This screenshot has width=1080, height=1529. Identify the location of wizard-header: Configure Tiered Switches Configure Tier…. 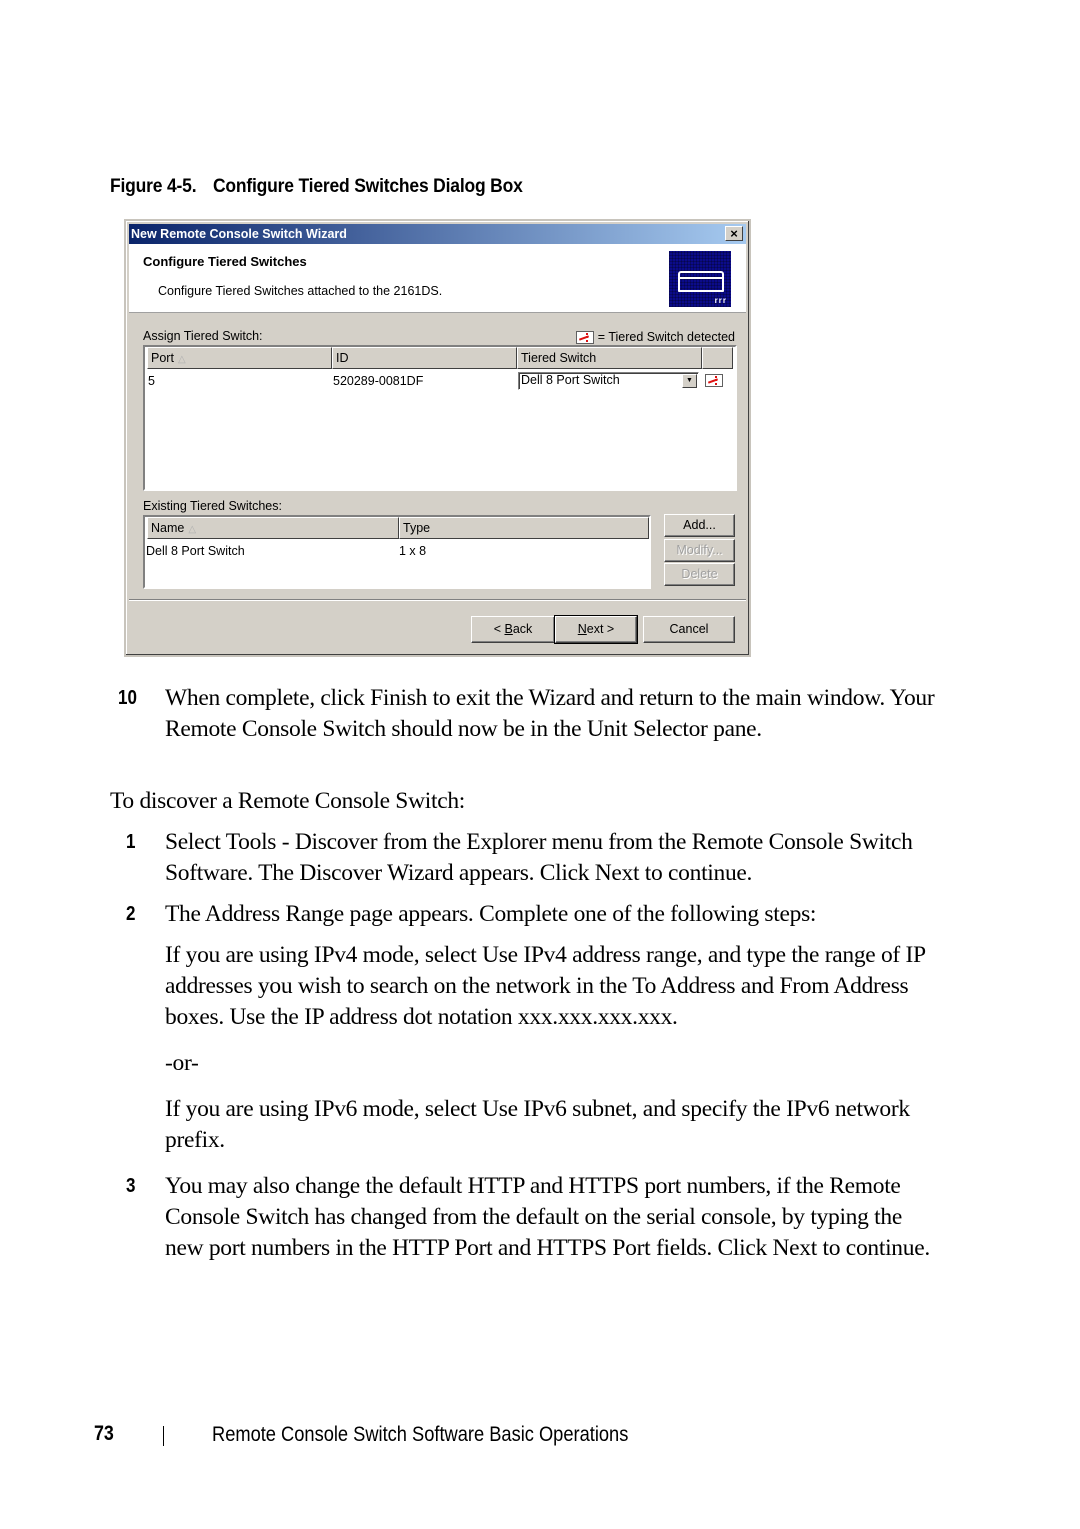
(437, 278).